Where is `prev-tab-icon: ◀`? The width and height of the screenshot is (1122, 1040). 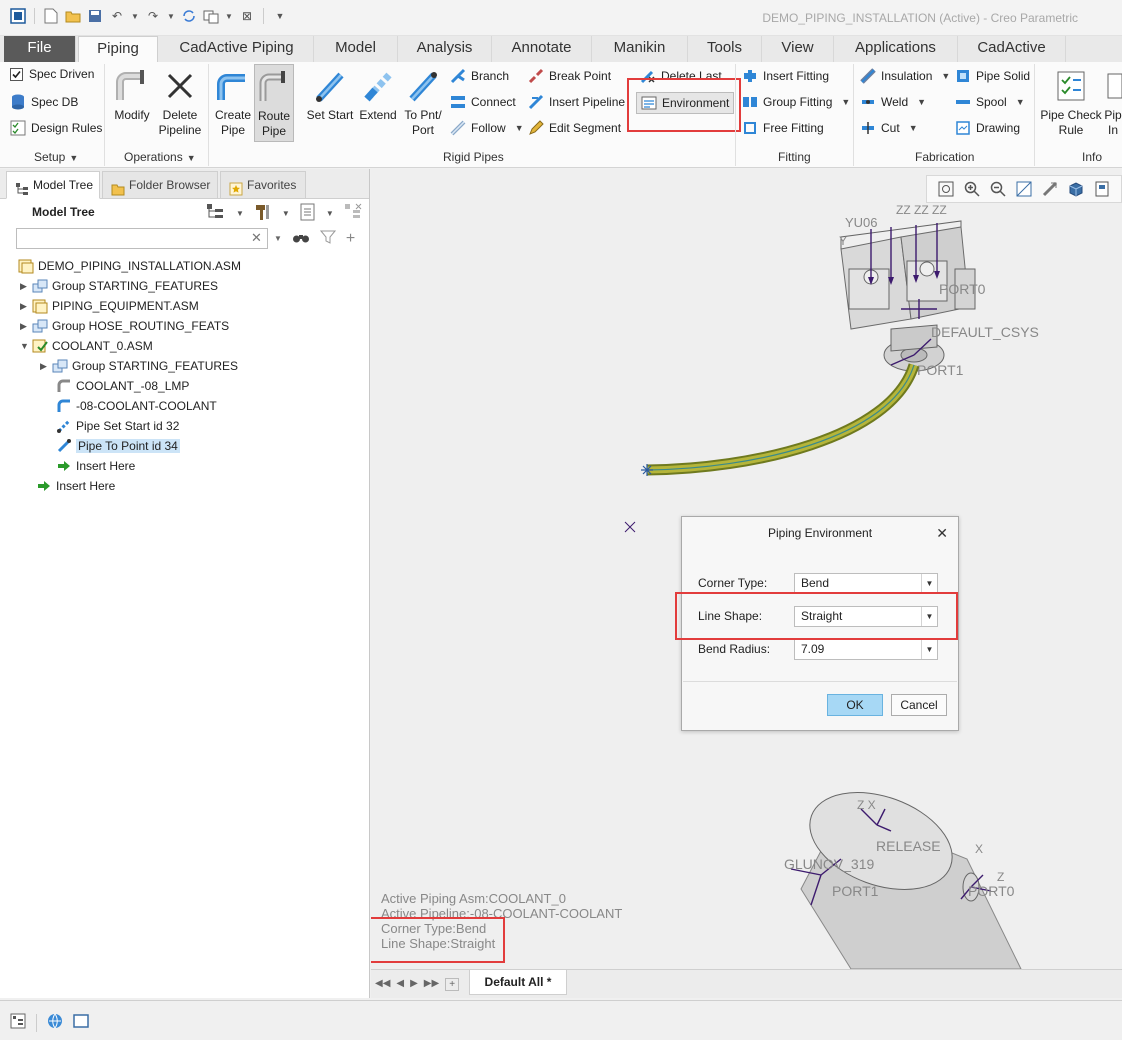
prev-tab-icon: ◀ is located at coordinates (400, 984).